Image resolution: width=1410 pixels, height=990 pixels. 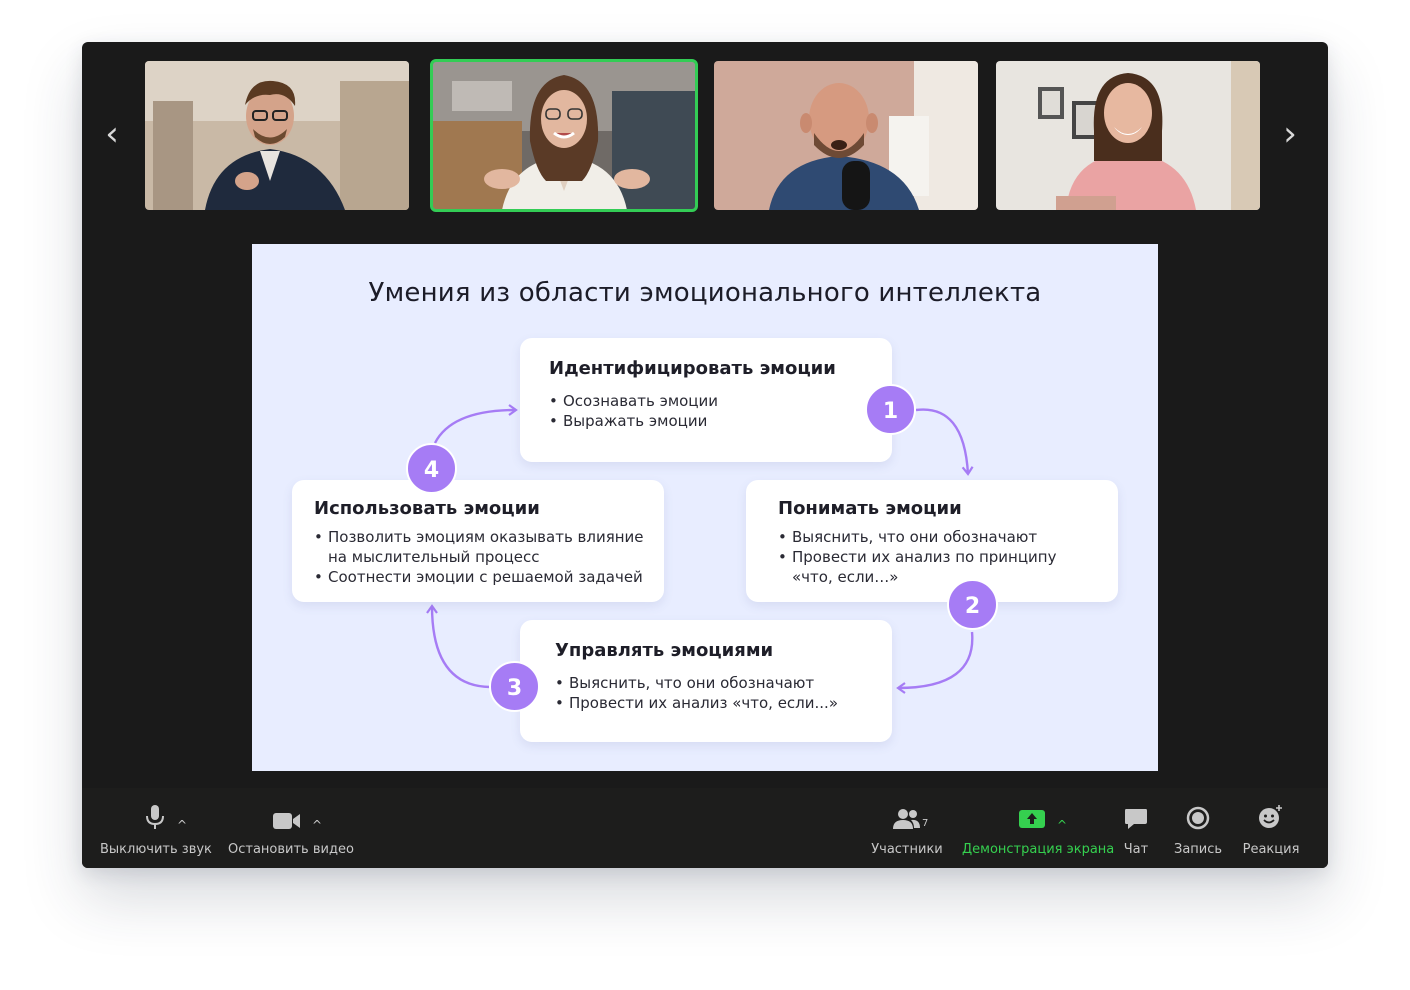 I want to click on participants-button: Участники, so click(x=907, y=828).